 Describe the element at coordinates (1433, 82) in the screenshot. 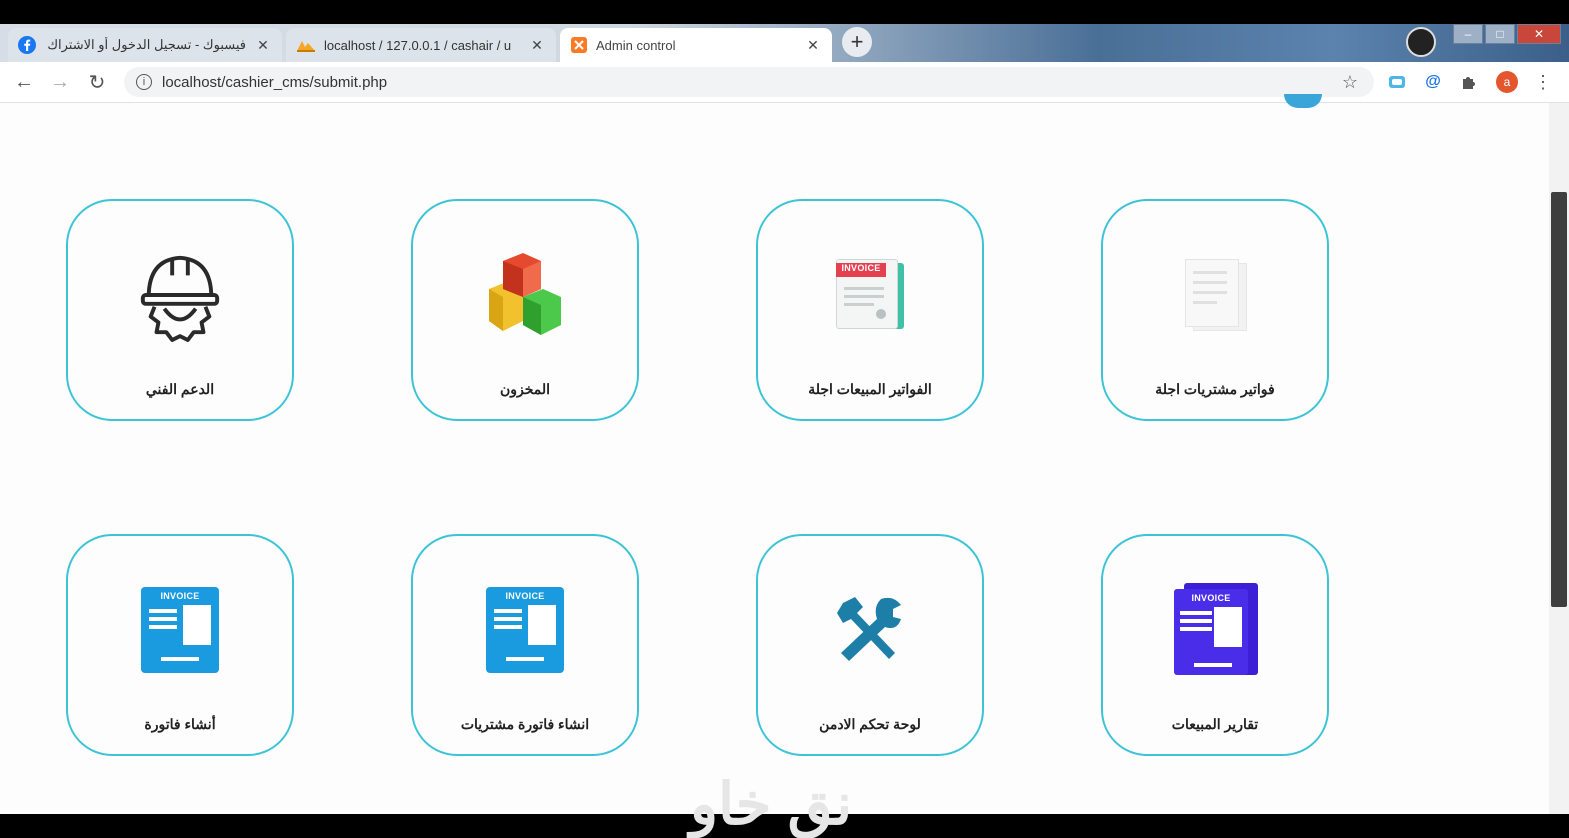

I see `extension-email-icon: @` at that location.